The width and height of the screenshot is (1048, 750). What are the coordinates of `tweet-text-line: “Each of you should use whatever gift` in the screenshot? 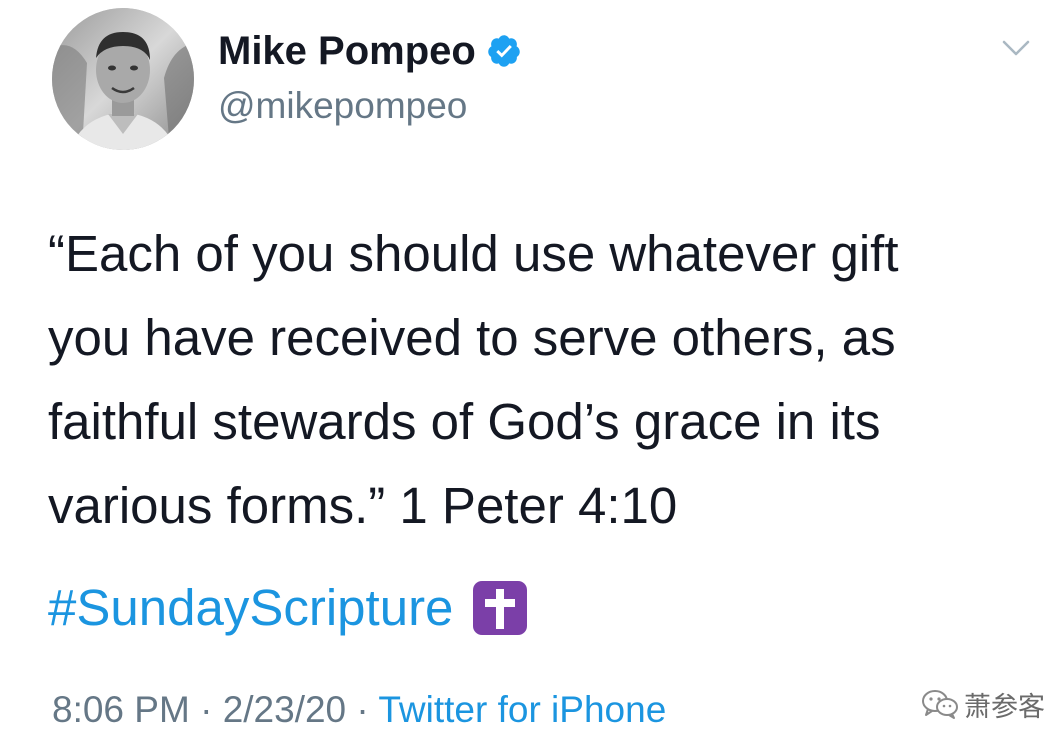 It's located at (473, 253).